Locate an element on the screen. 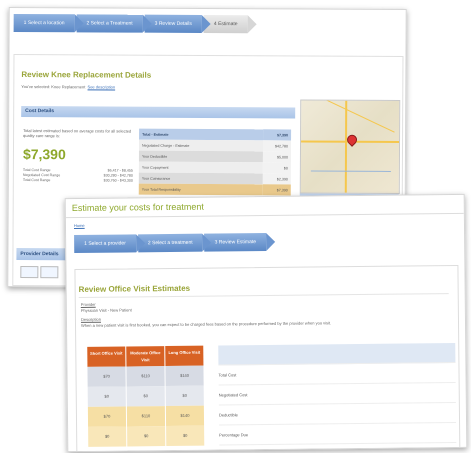 The height and width of the screenshot is (453, 471). step-select-treatment: 2 Select a treatment is located at coordinates (170, 243).